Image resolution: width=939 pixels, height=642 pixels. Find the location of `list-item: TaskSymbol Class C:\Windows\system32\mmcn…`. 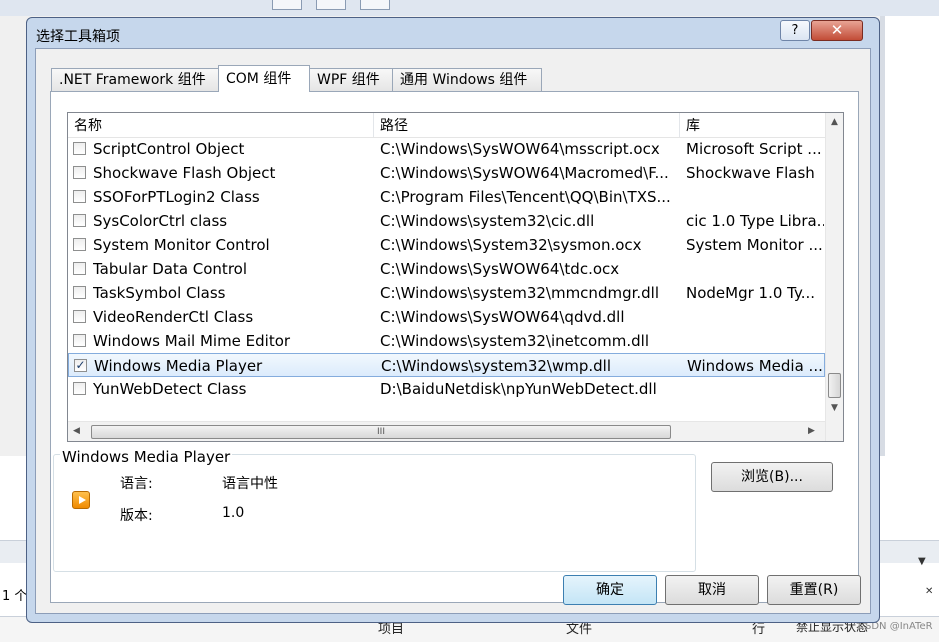

list-item: TaskSymbol Class C:\Windows\system32\mmcn… is located at coordinates (446, 293).